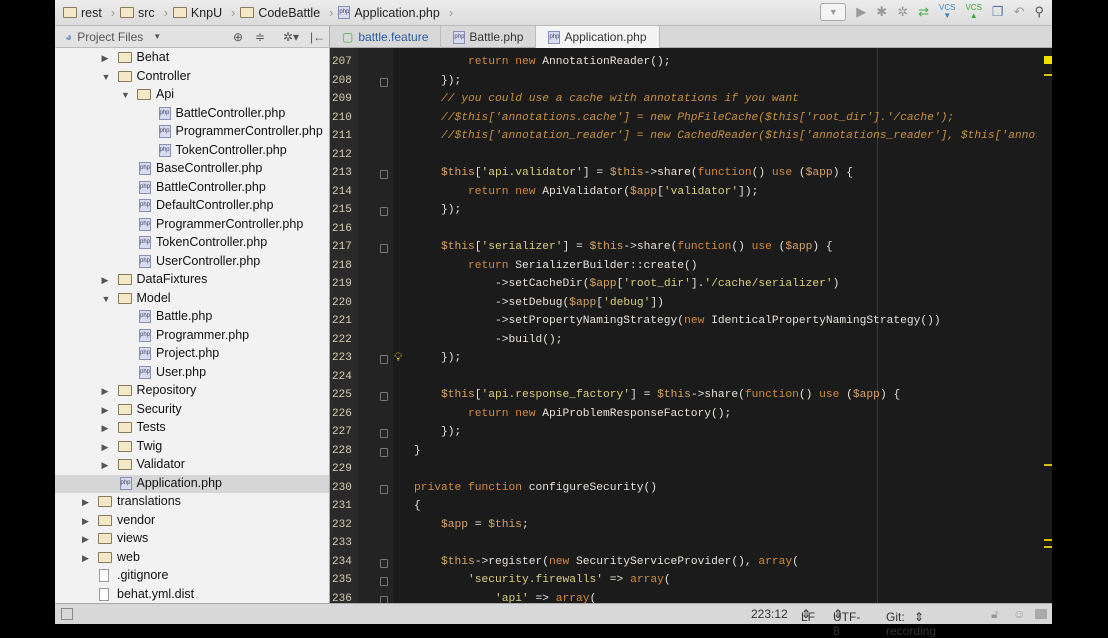  What do you see at coordinates (69, 36) in the screenshot?
I see `project-files-icon: ◕` at bounding box center [69, 36].